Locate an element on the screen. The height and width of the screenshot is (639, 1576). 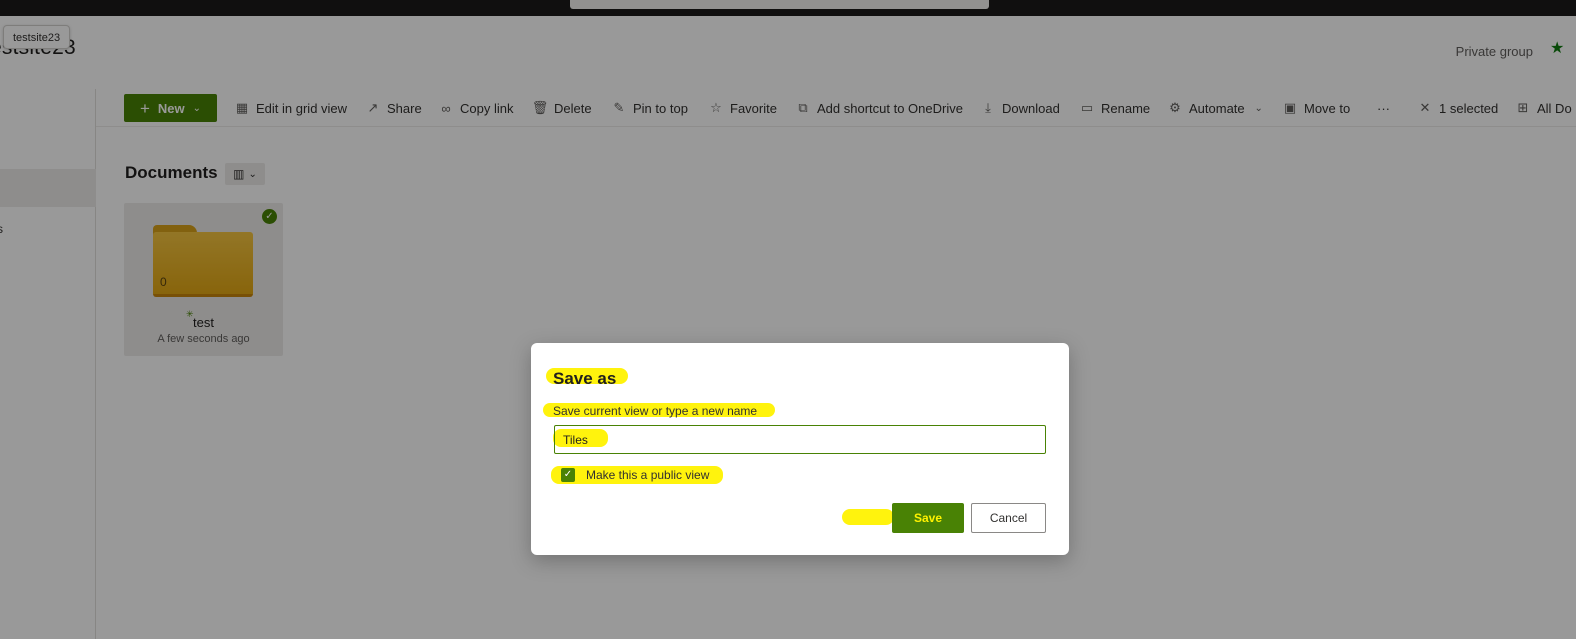
view-name-input is located at coordinates (800, 439).